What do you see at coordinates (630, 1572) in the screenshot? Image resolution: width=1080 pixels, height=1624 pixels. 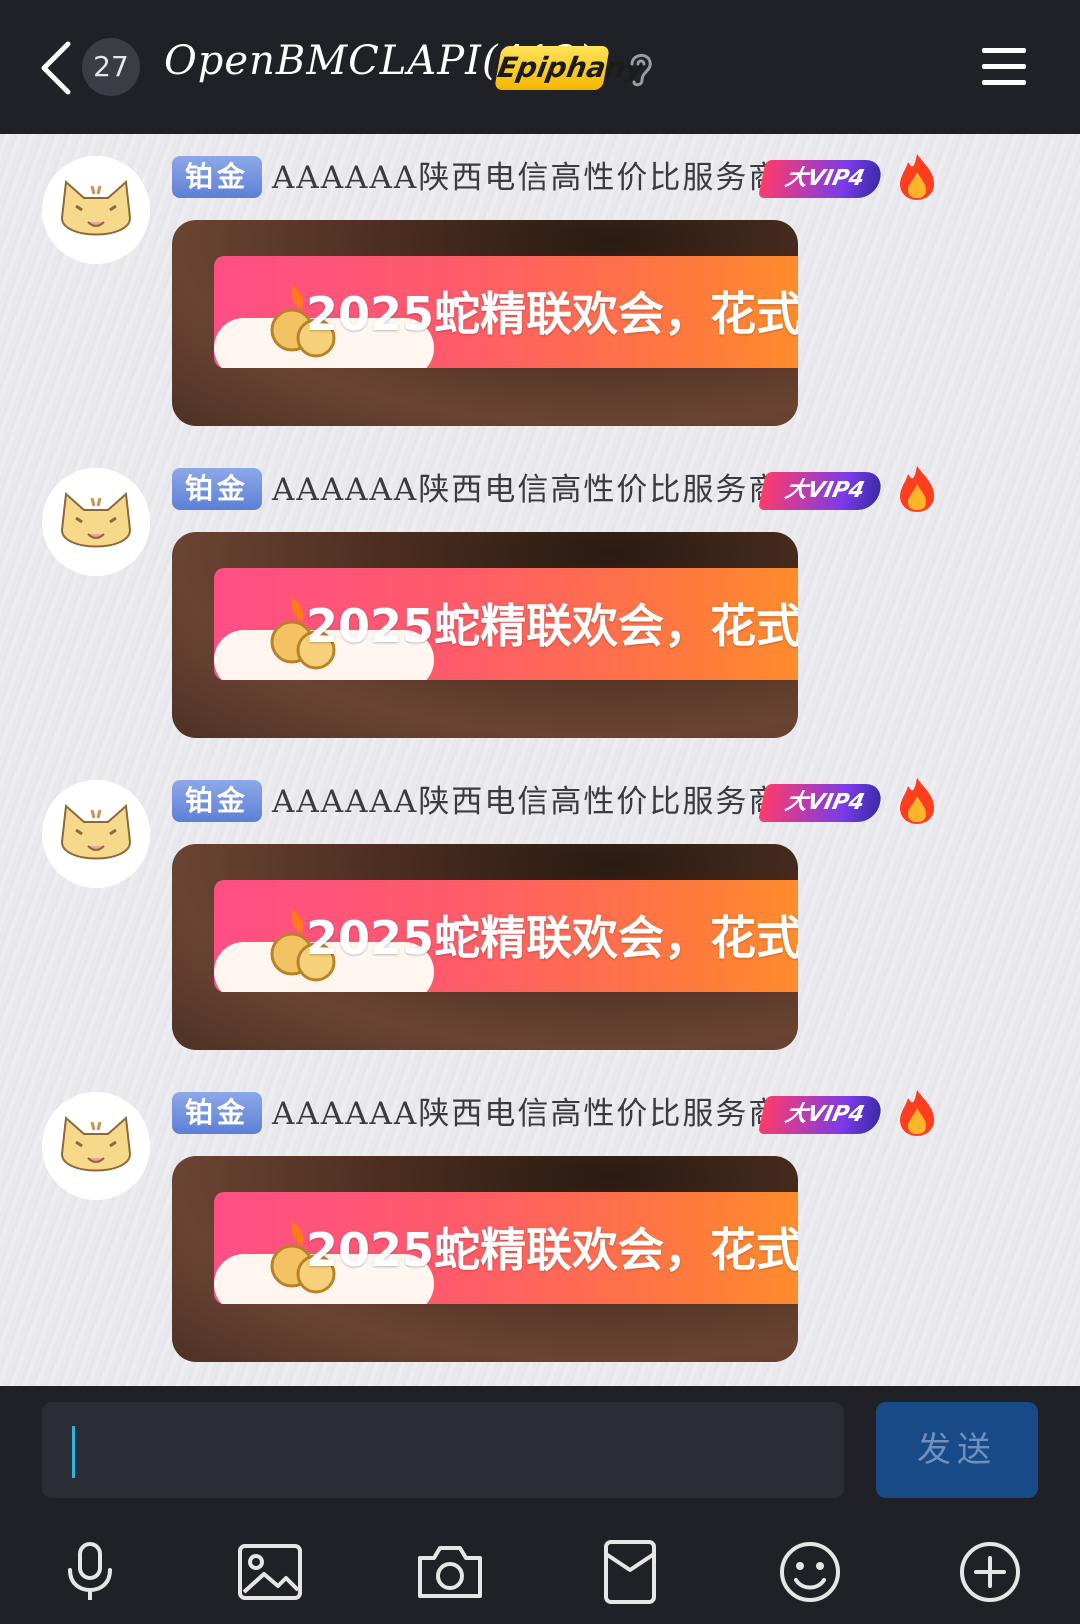 I see `red-packet-icon` at bounding box center [630, 1572].